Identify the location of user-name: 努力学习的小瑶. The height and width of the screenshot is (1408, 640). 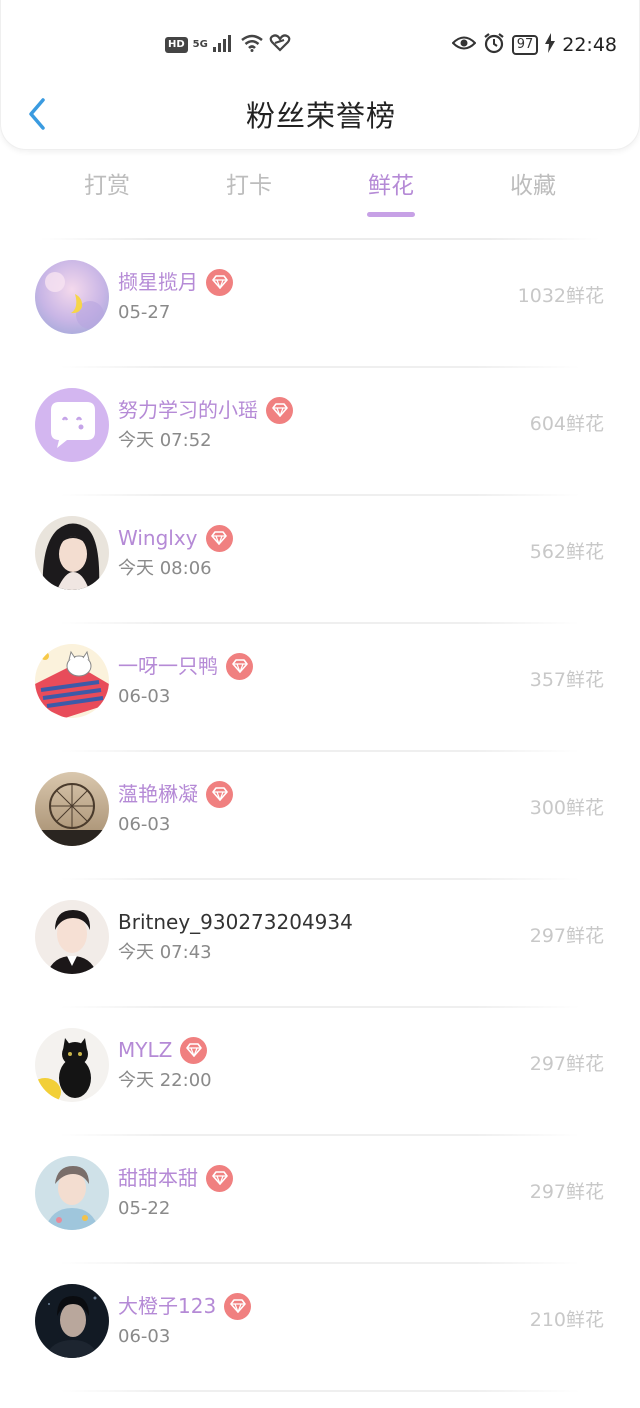
(188, 410).